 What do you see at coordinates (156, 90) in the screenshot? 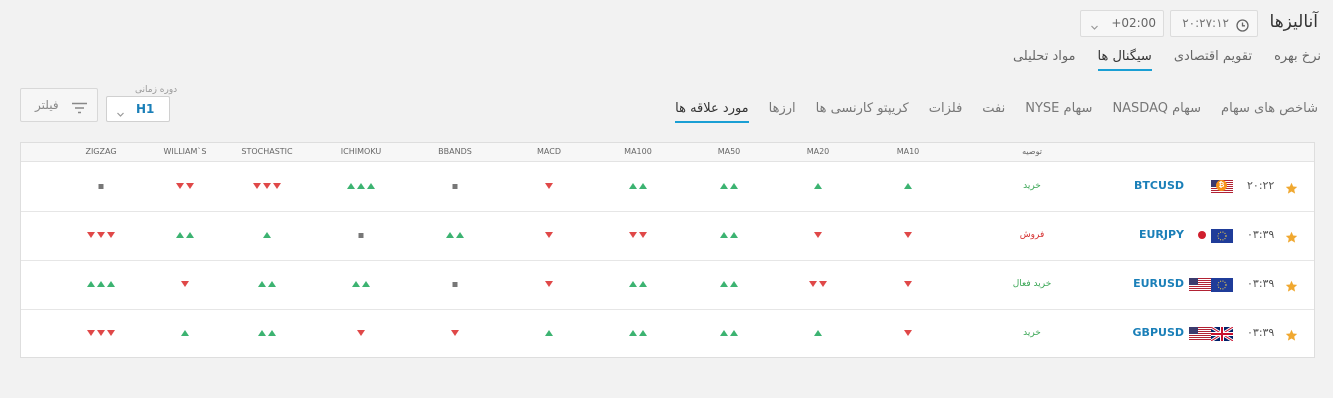
I see `period-label: دوره زمانی` at bounding box center [156, 90].